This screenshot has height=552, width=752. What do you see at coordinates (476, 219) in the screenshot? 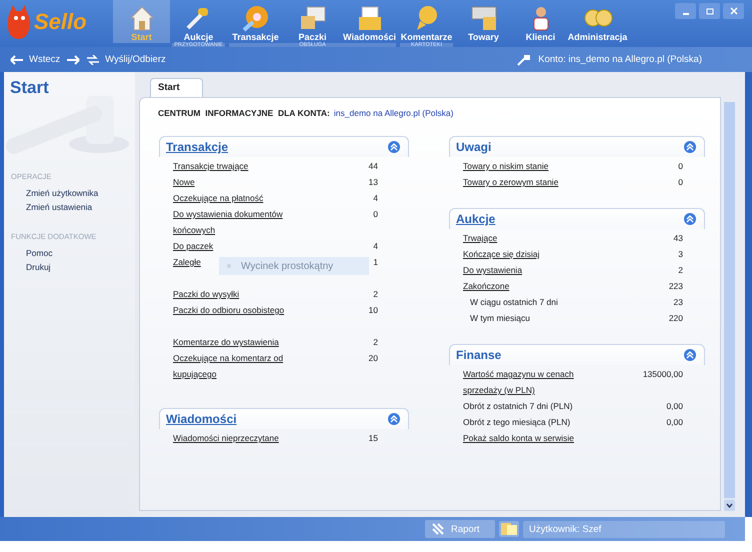
I see `panel-title: Aukcje` at bounding box center [476, 219].